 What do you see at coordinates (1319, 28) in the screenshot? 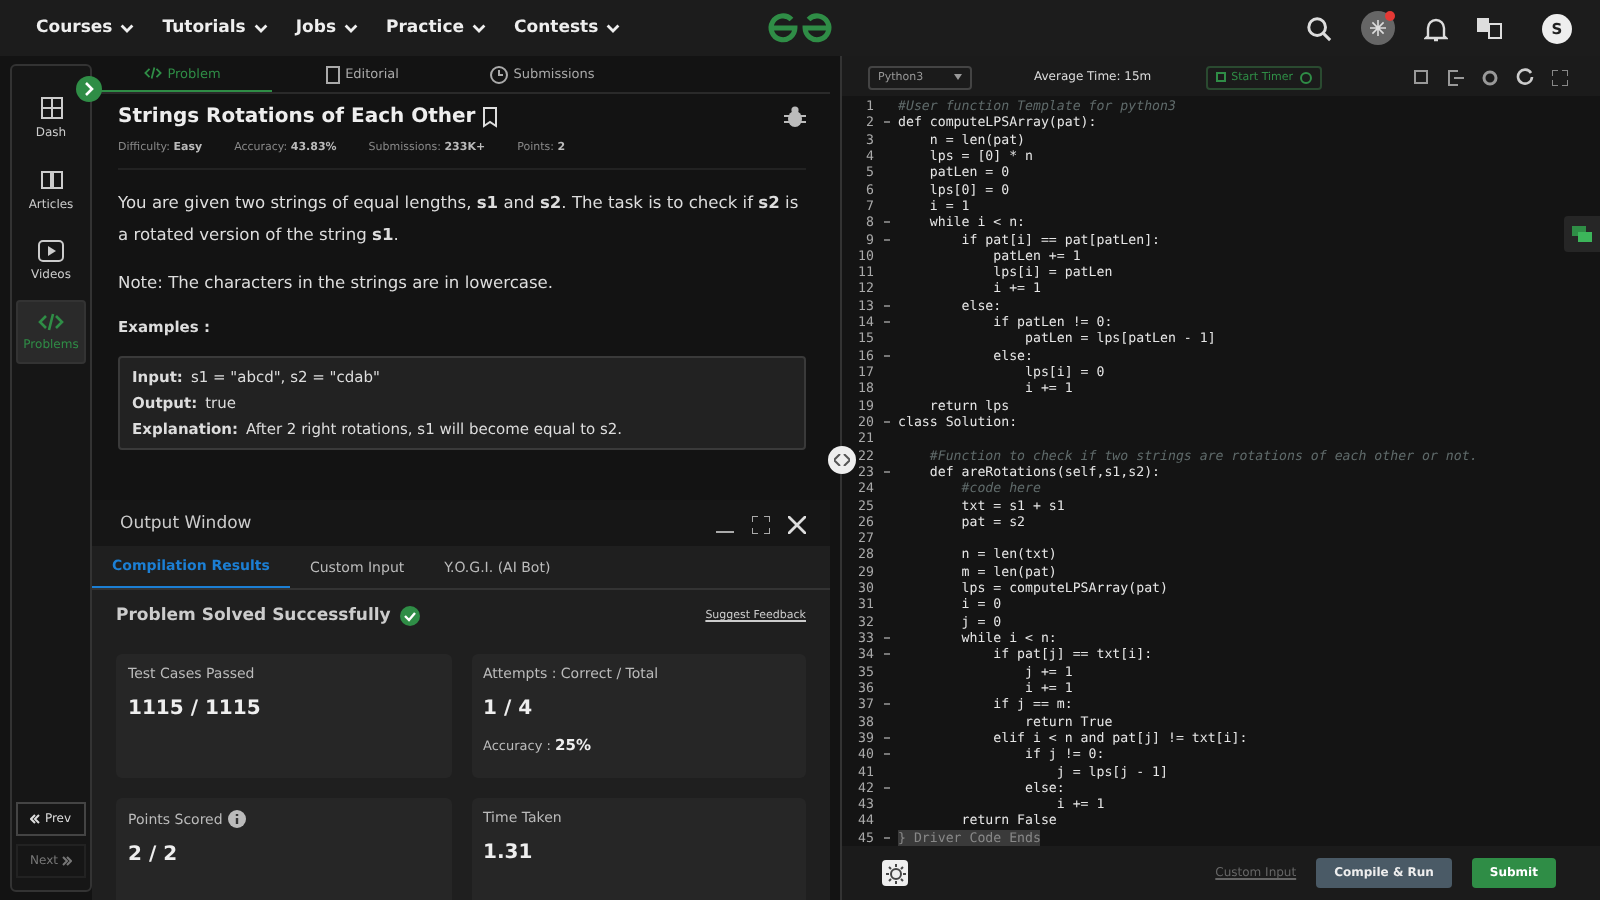
I see `search-icon` at bounding box center [1319, 28].